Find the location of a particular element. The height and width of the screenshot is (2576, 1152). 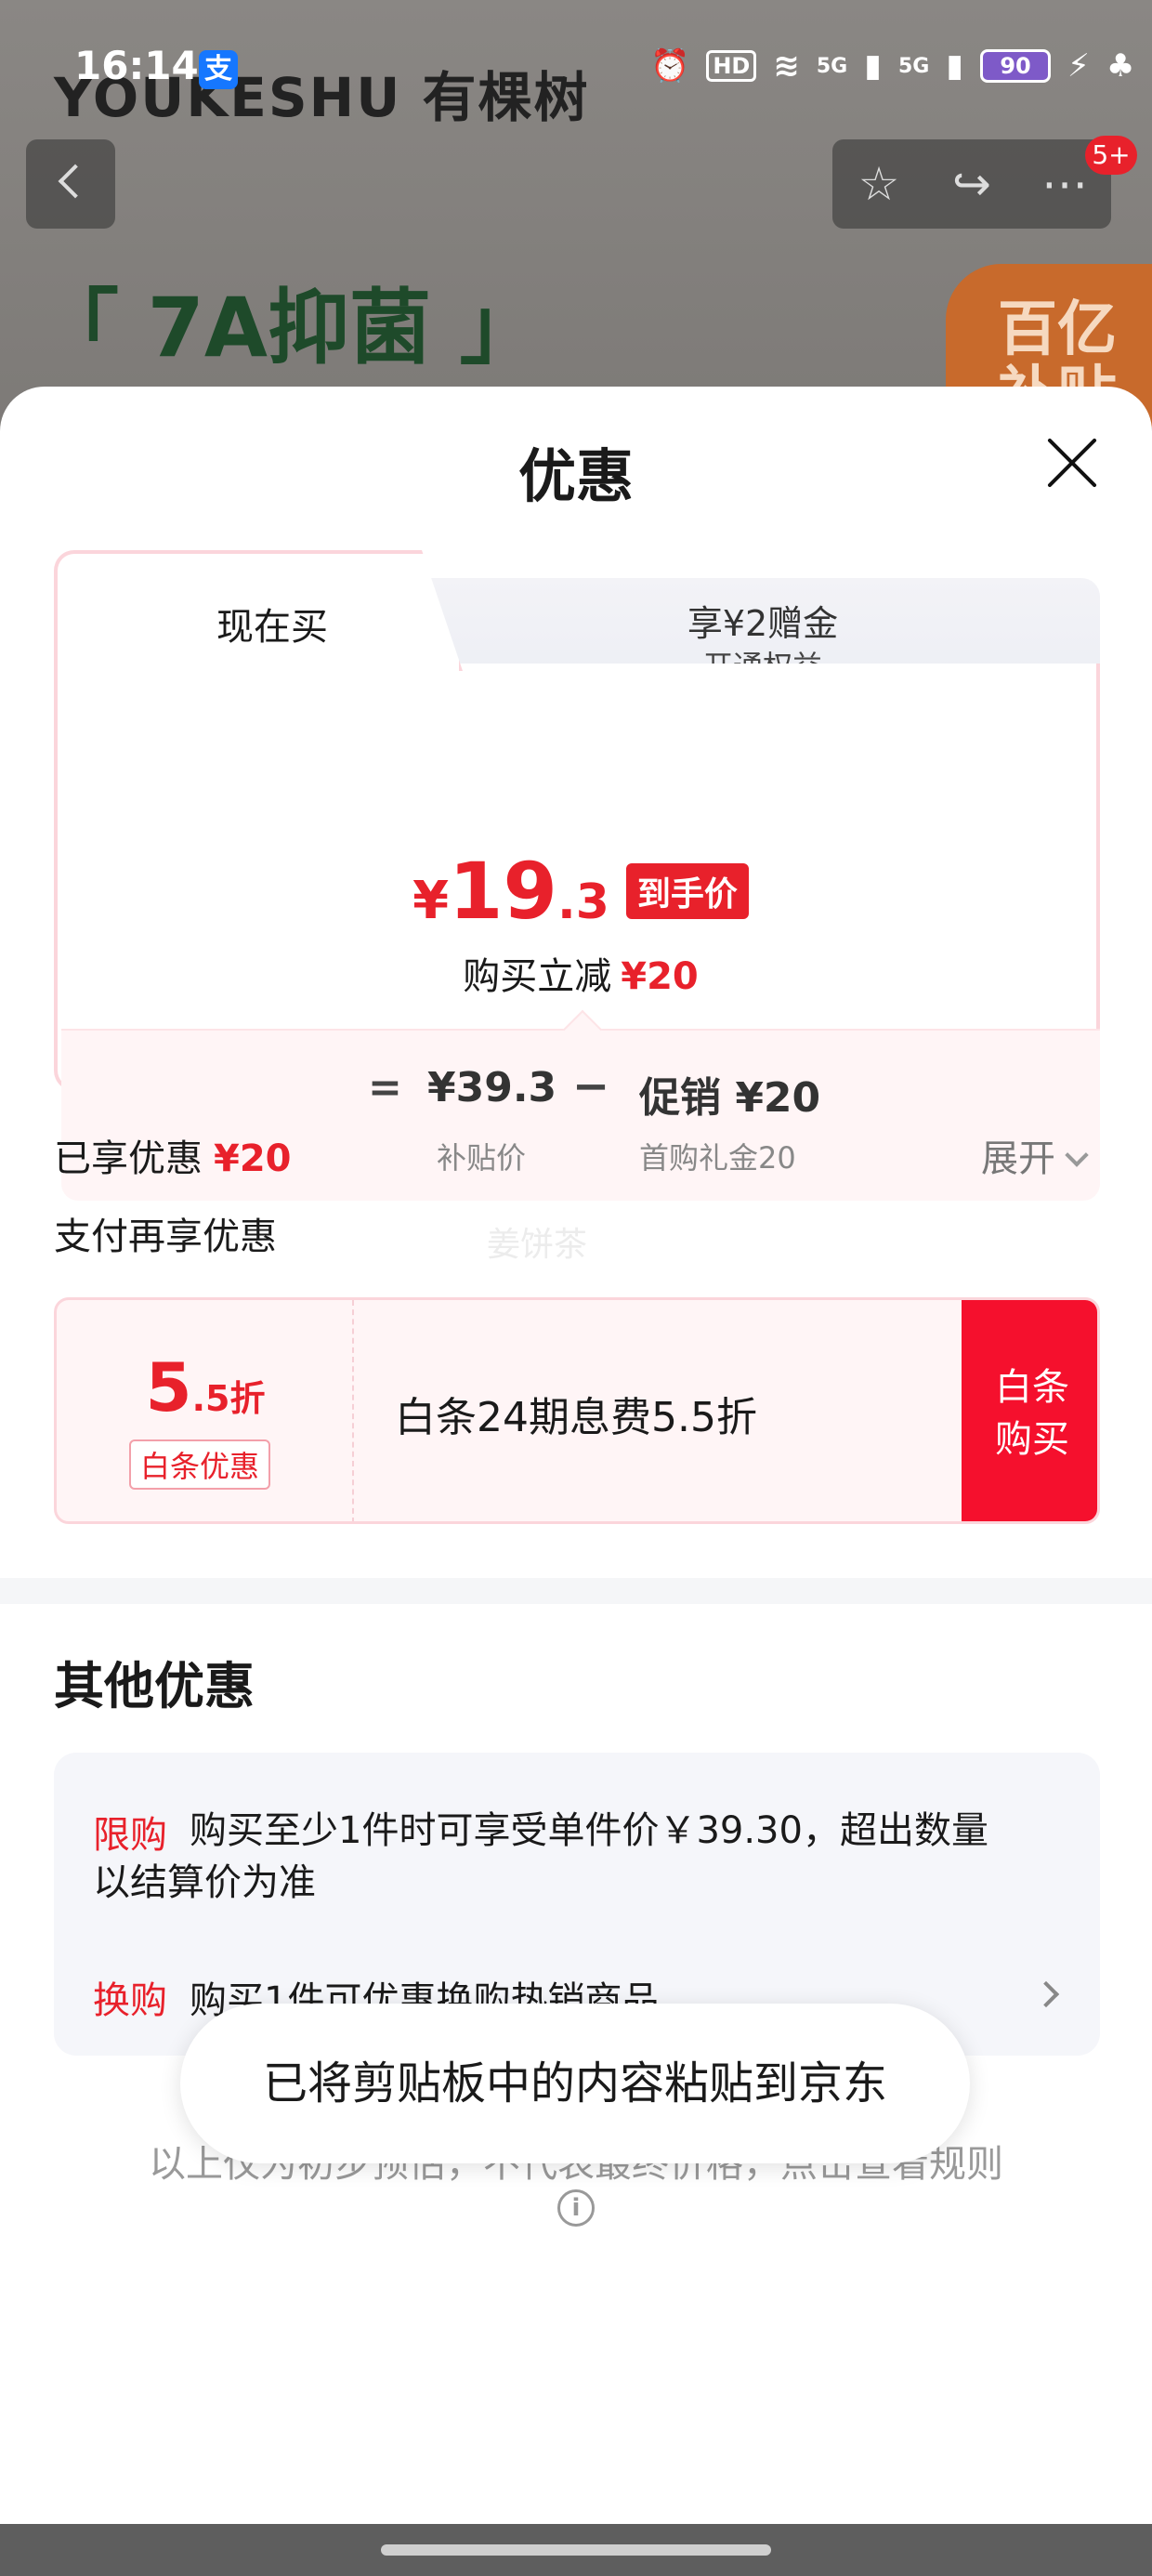

baitiao-buy-line1: 白条 is located at coordinates (1032, 1387).